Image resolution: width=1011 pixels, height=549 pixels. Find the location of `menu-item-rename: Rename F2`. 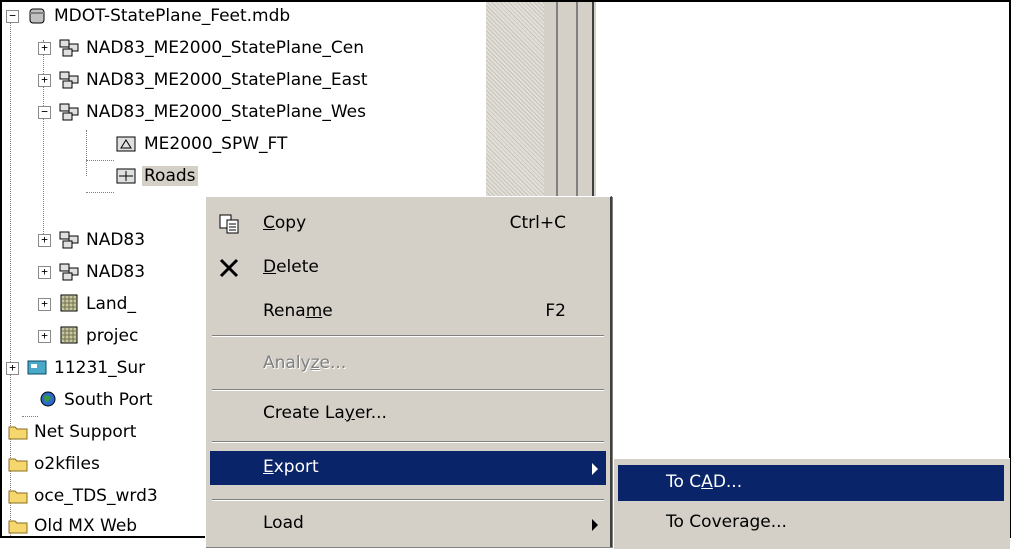

menu-item-rename: Rename F2 is located at coordinates (408, 312).